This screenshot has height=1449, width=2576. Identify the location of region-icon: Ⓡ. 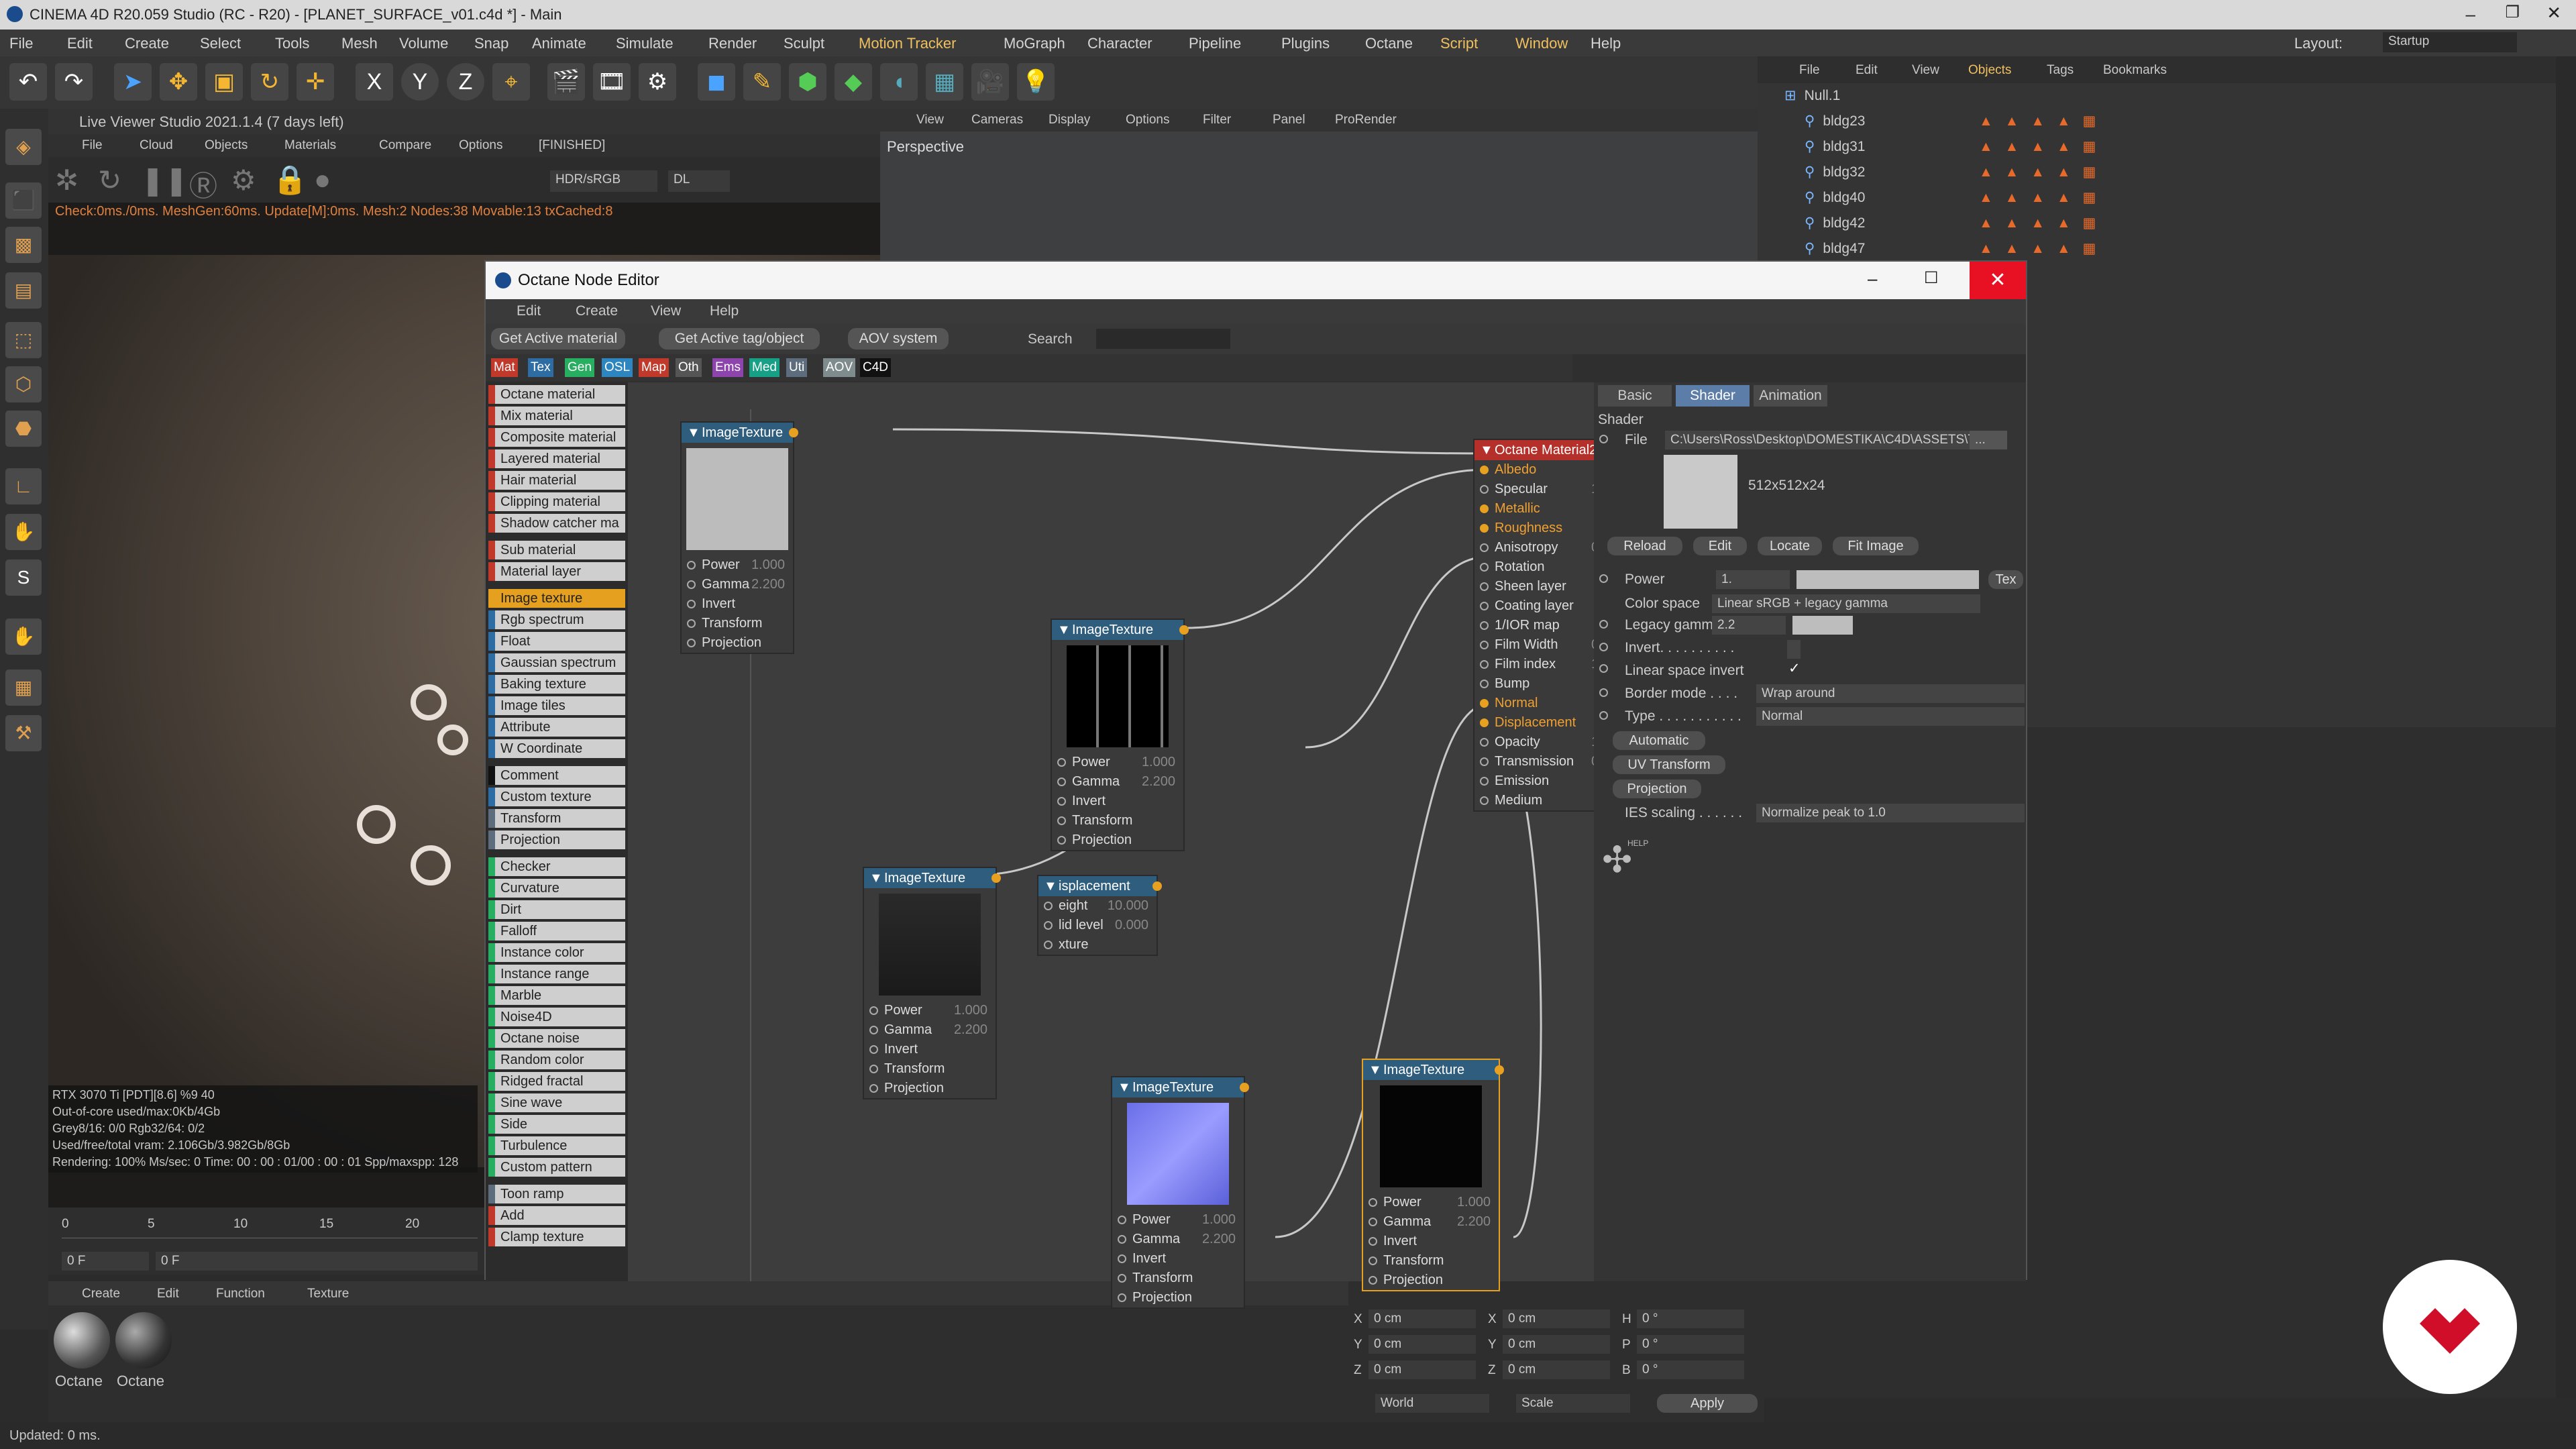
(203, 184).